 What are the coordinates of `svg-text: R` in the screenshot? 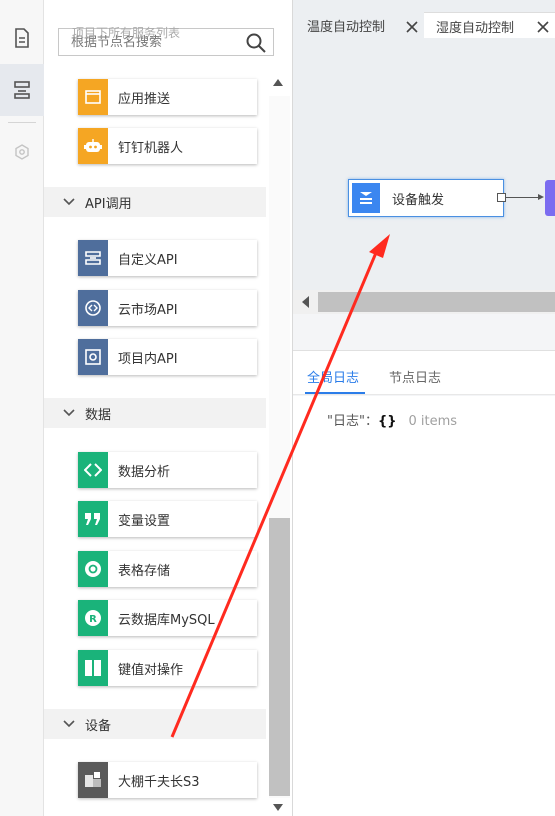 It's located at (93, 619).